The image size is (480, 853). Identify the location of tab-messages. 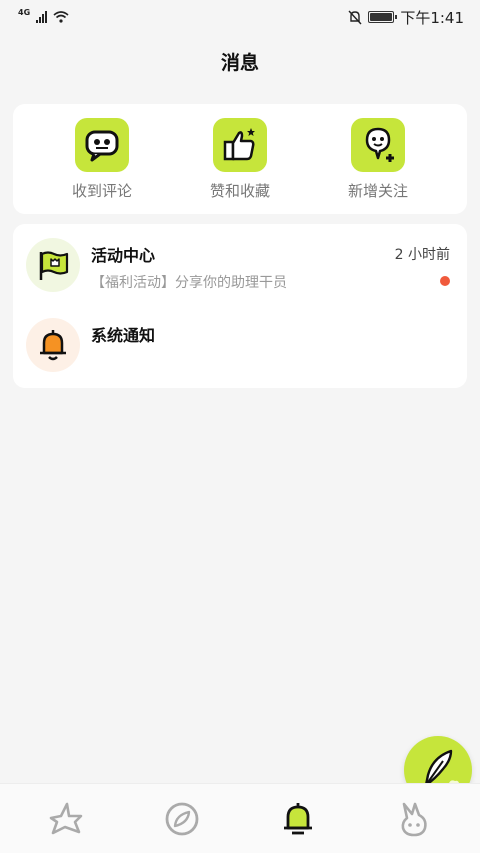
(298, 819).